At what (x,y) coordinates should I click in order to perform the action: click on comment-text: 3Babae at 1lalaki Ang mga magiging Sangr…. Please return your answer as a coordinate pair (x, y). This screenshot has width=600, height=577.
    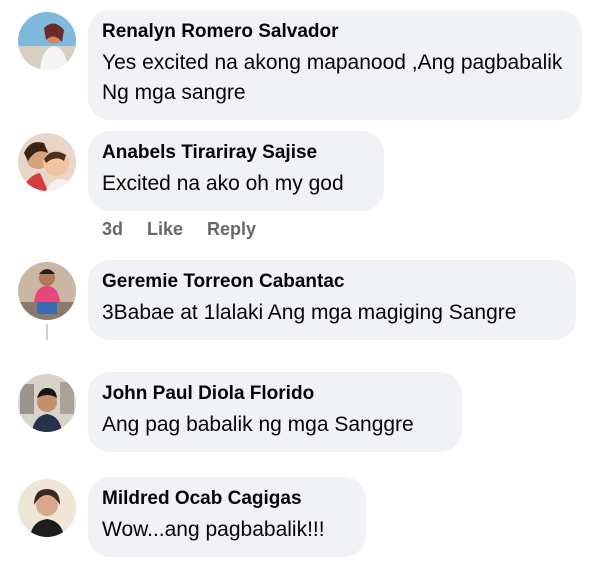
    Looking at the image, I should click on (309, 312).